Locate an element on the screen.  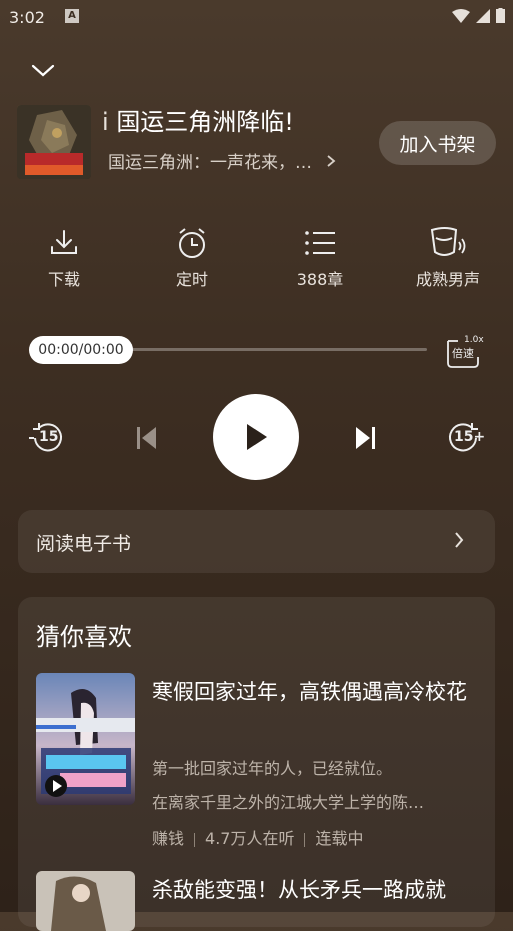
recommendation-name: 寒假回家过年，高铁偶遇高冷校花 is located at coordinates (309, 692).